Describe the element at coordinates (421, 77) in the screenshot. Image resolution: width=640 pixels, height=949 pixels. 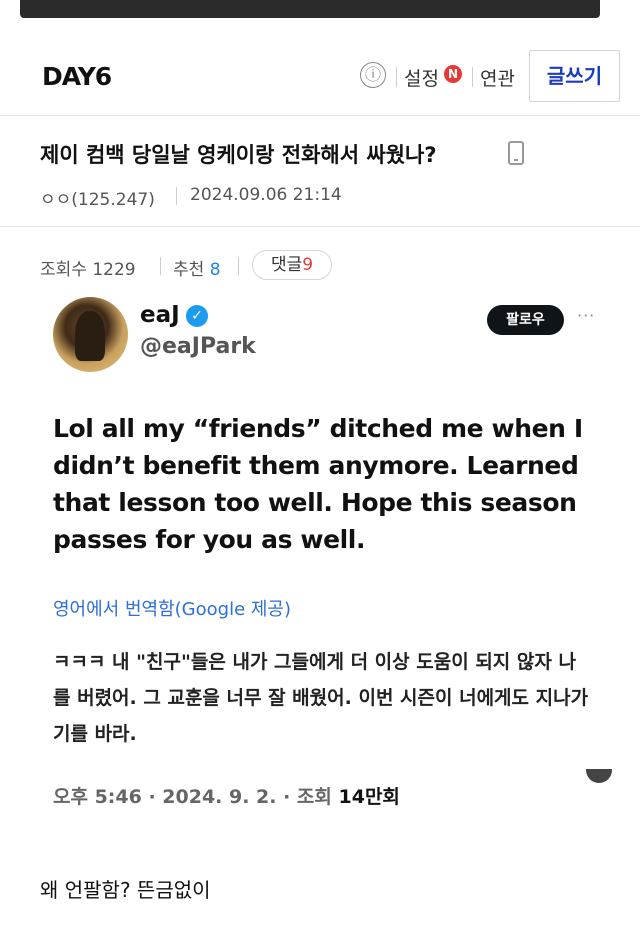
I see `settings-link: 설정` at that location.